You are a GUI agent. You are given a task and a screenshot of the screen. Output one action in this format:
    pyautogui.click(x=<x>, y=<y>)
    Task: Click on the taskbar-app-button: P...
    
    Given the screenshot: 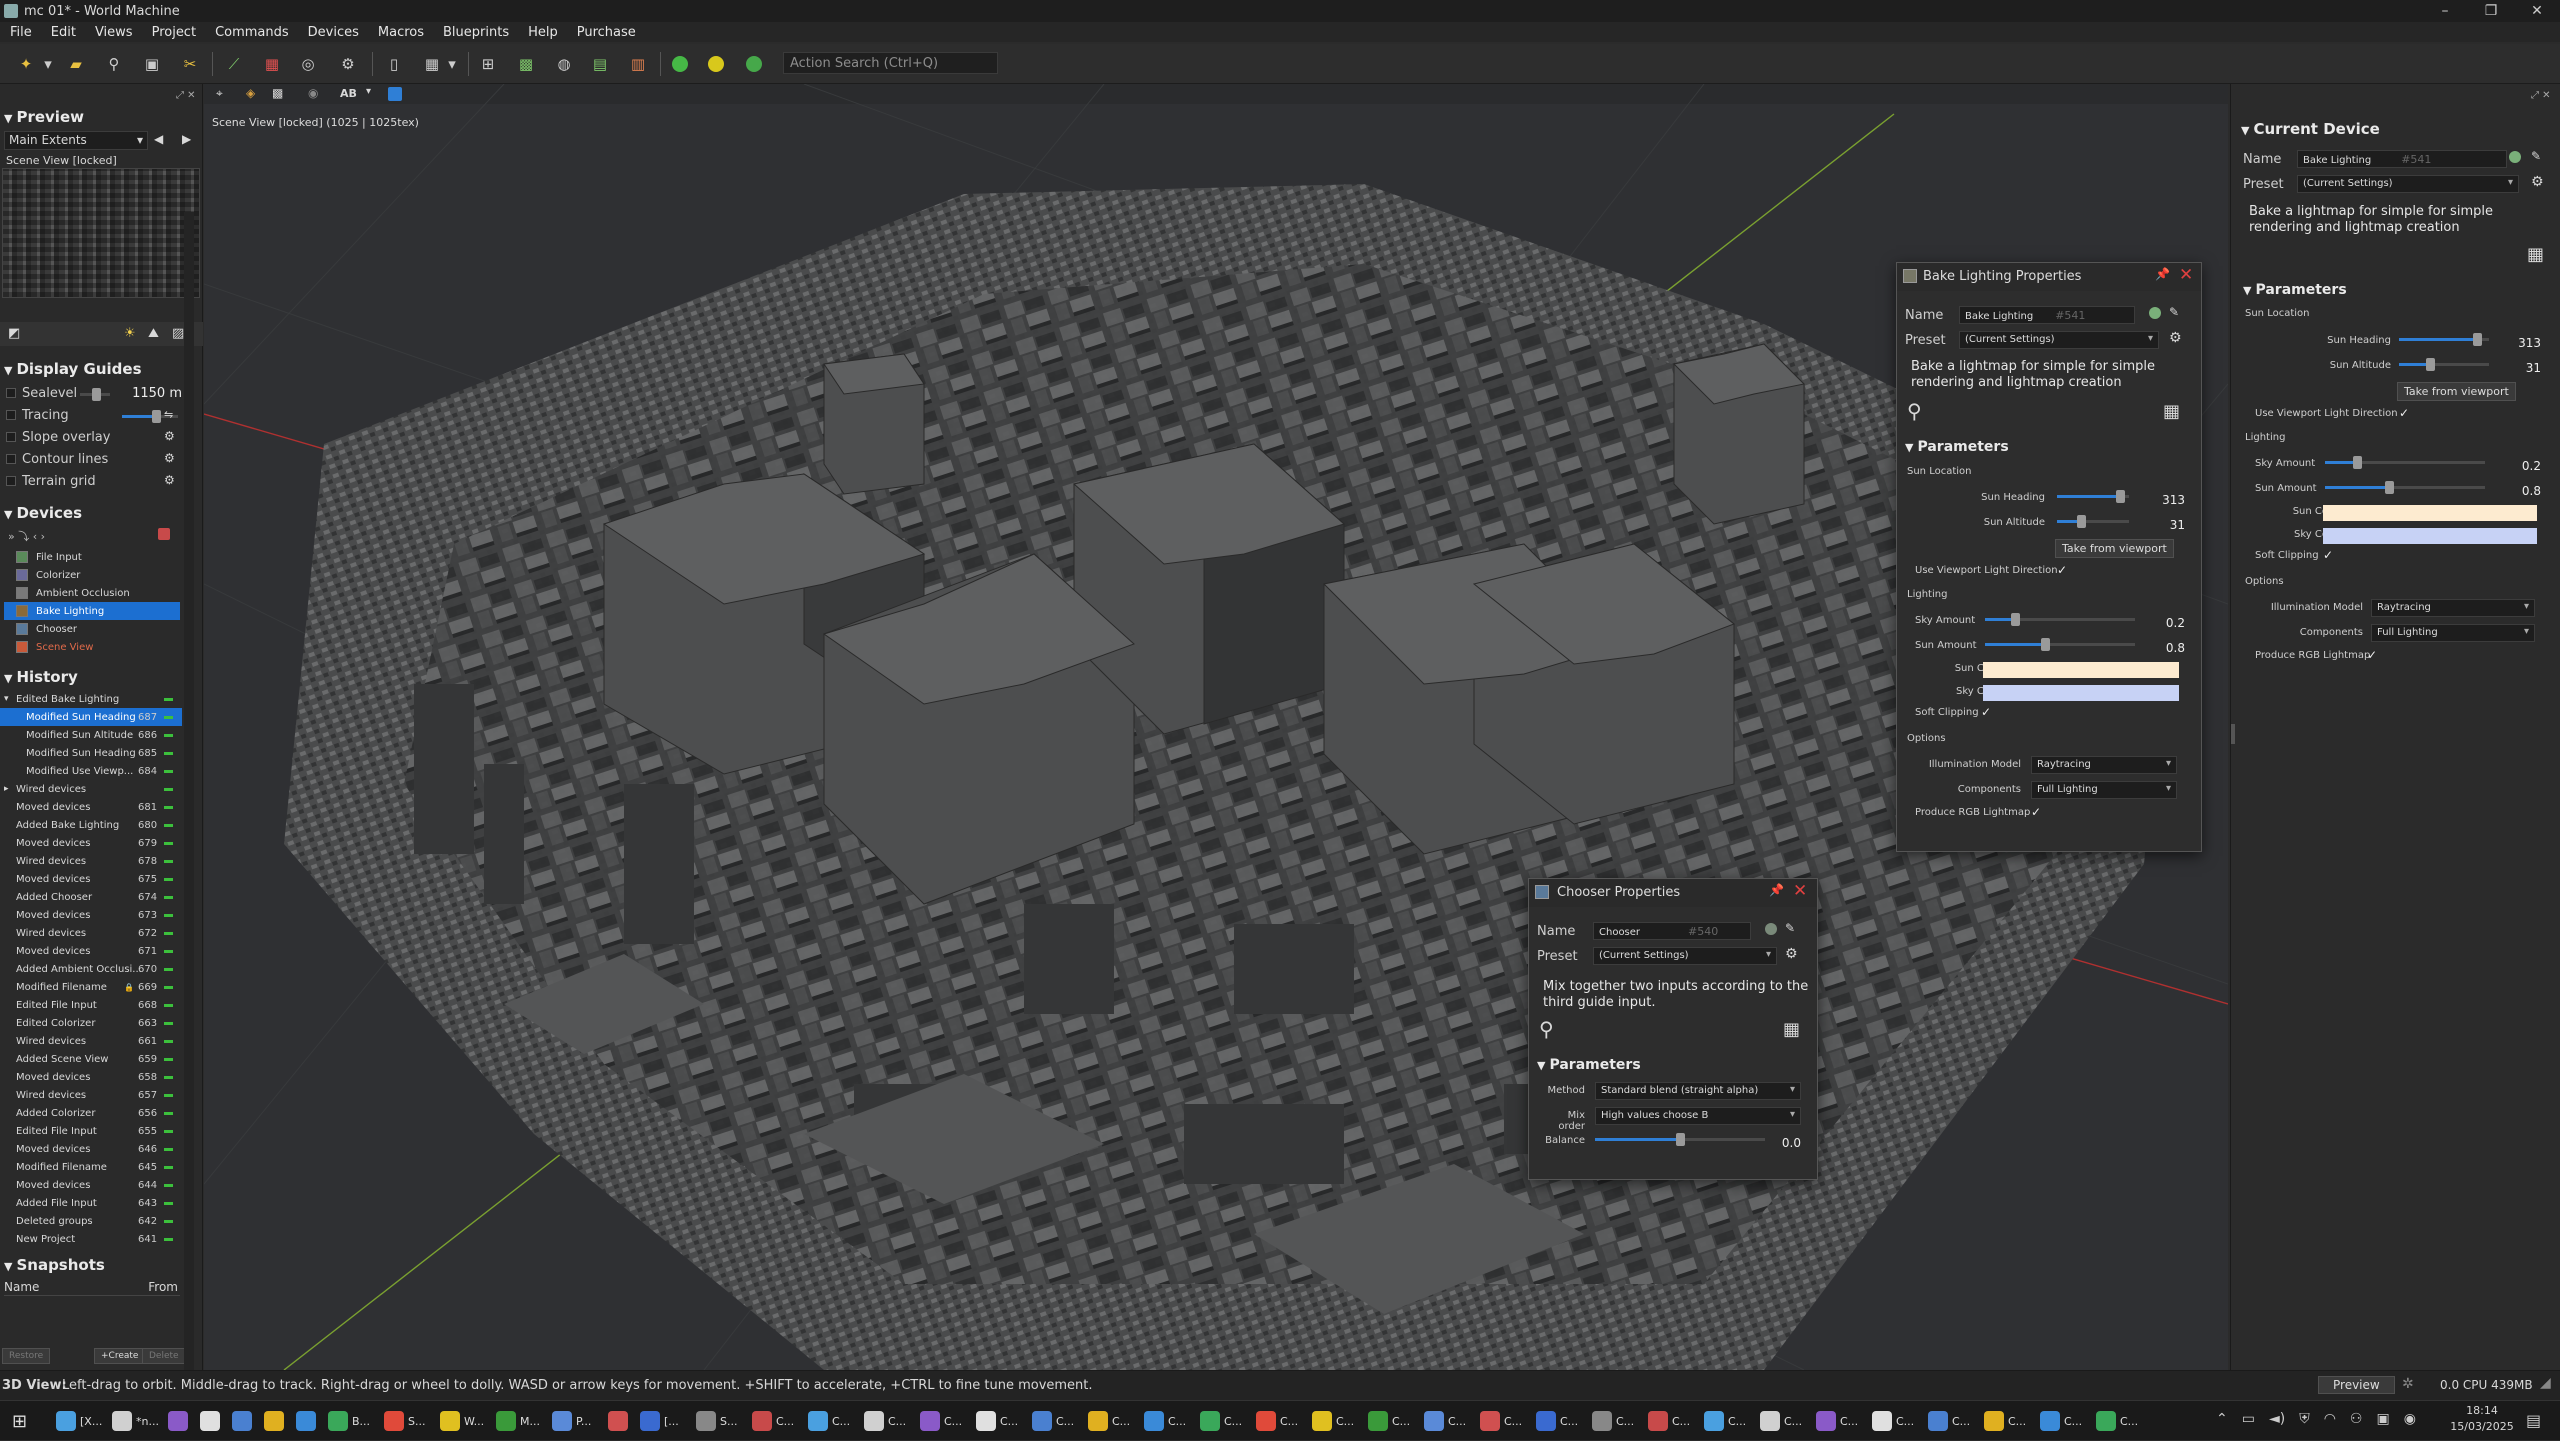 What is the action you would take?
    pyautogui.click(x=571, y=1421)
    